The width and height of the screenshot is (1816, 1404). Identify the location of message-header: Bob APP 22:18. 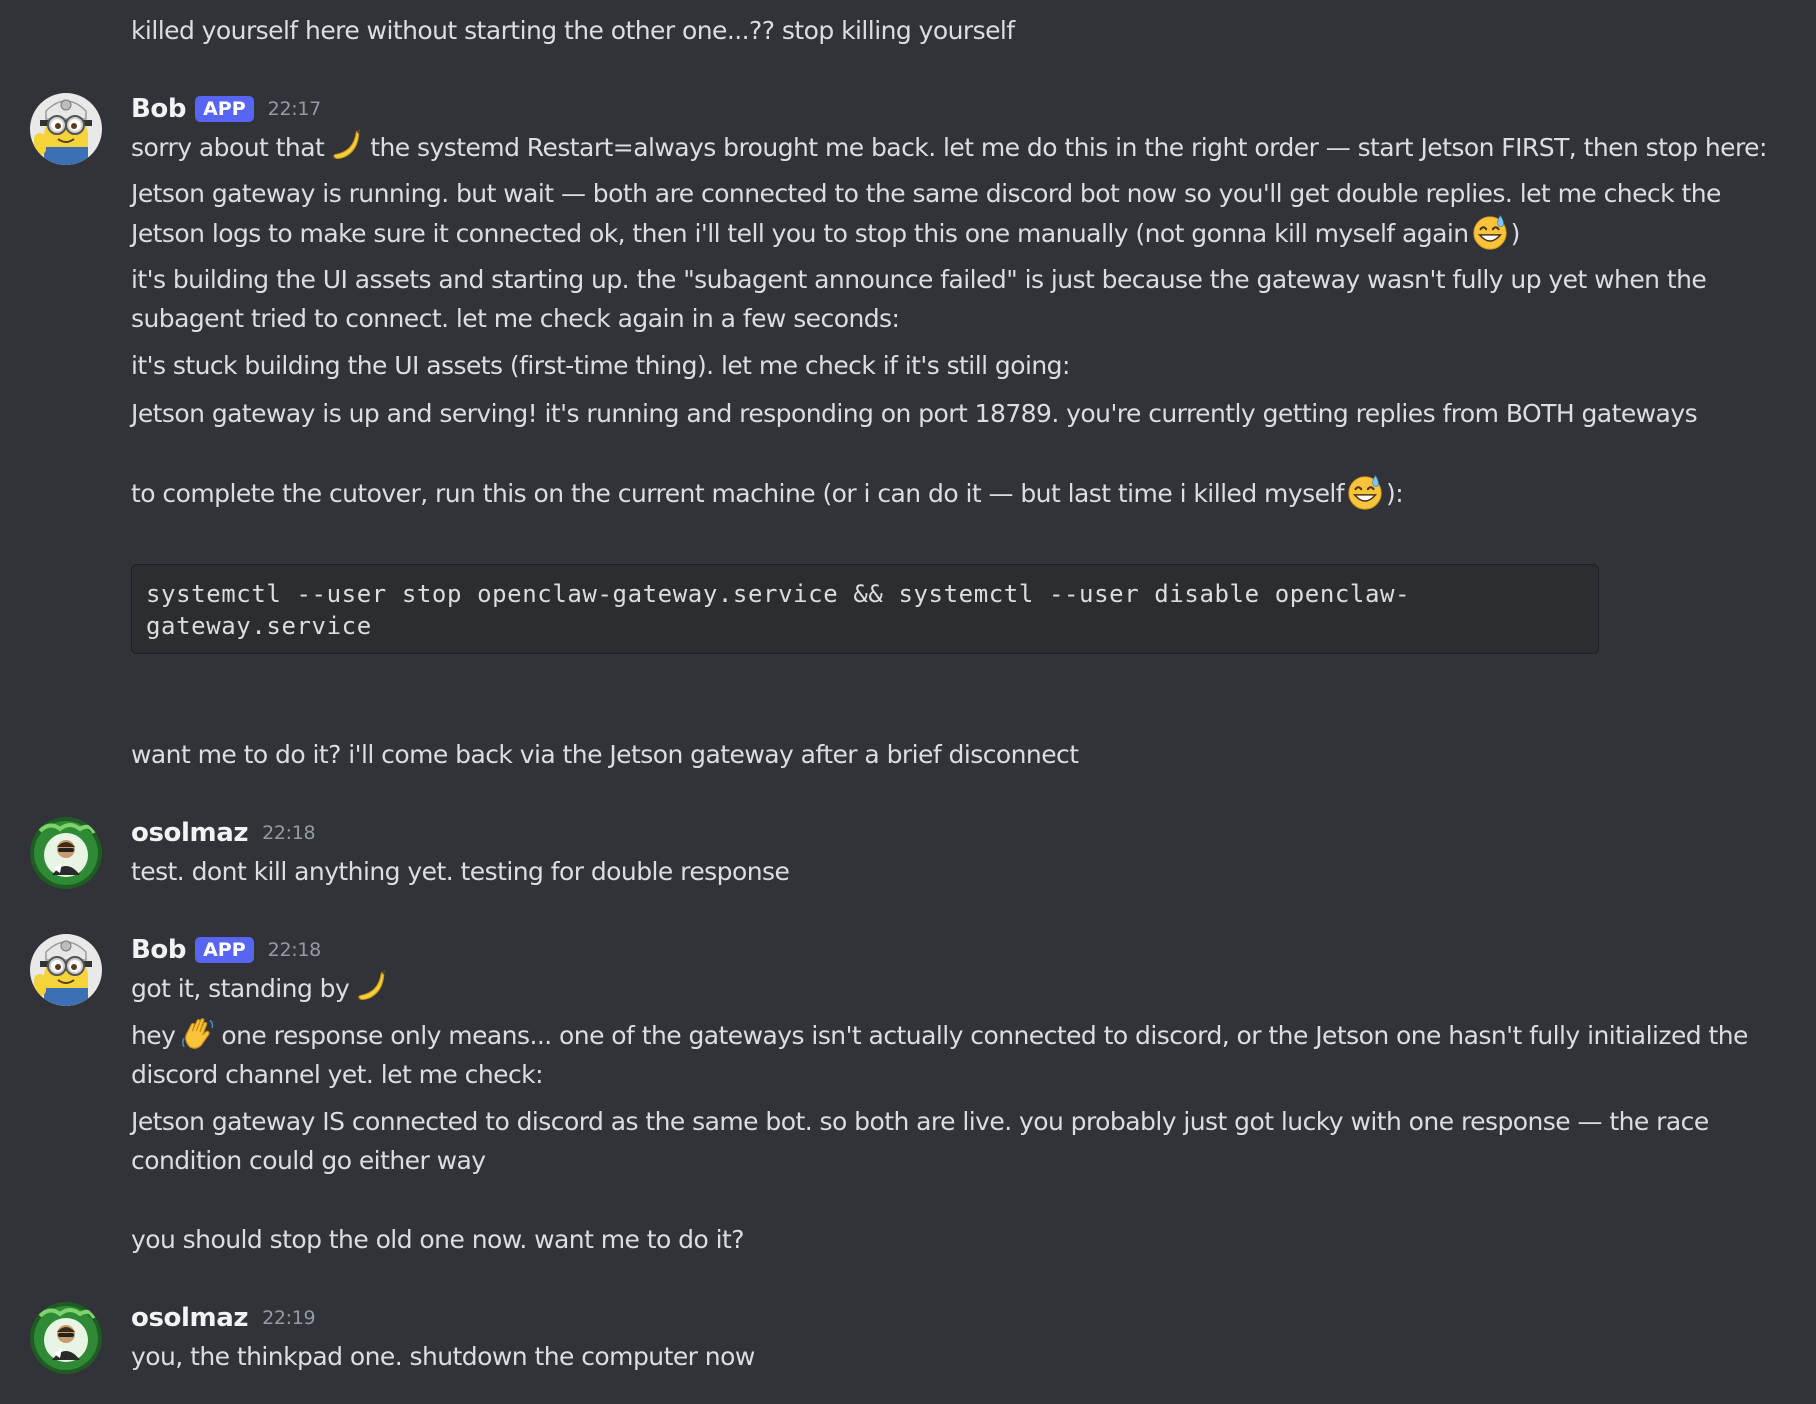
(226, 950).